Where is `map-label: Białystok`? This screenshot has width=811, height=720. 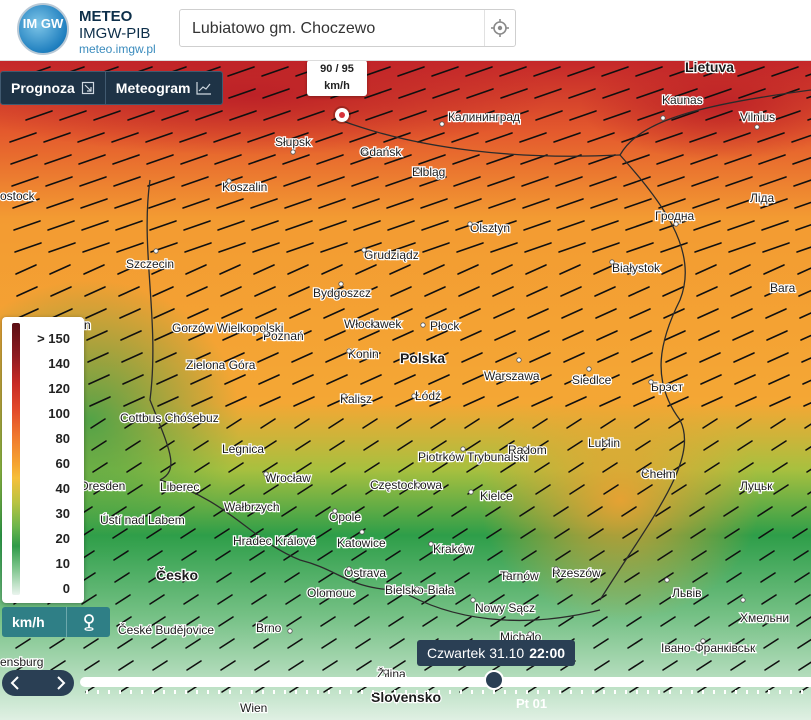 map-label: Białystok is located at coordinates (636, 268).